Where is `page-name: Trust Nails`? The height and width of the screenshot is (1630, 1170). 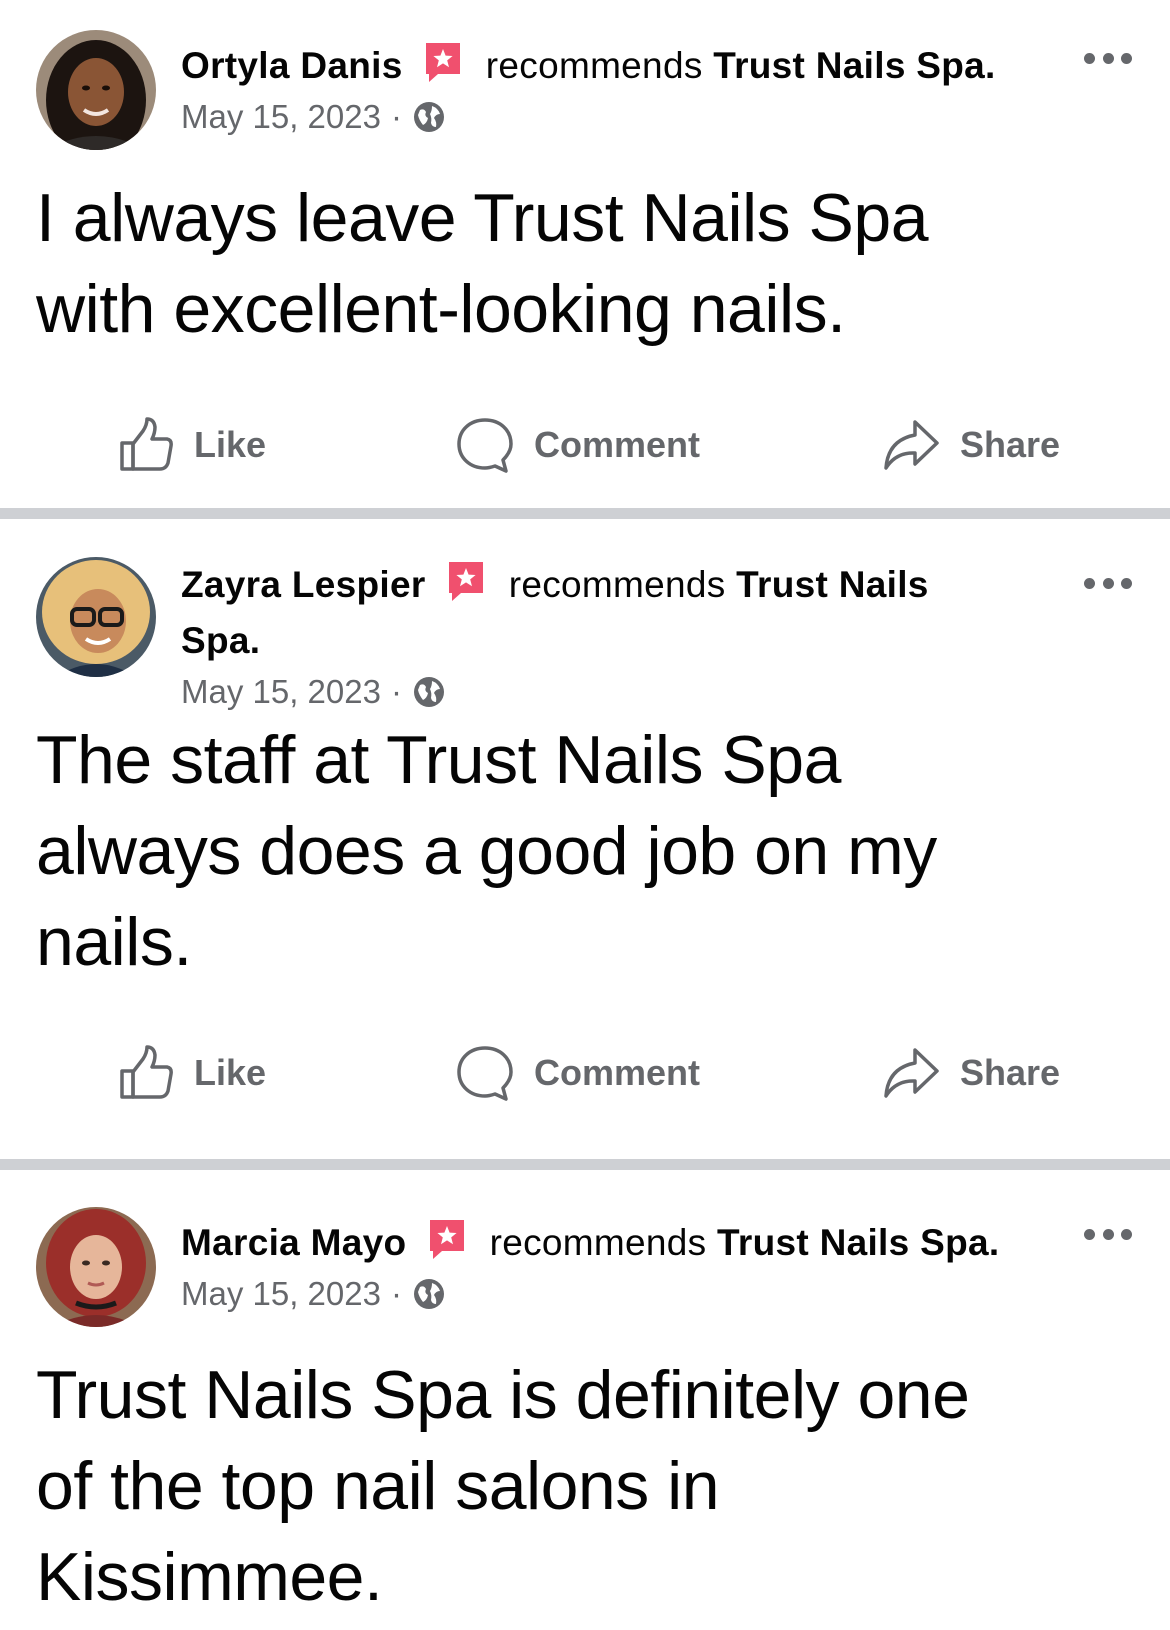
page-name: Trust Nails is located at coordinates (832, 584).